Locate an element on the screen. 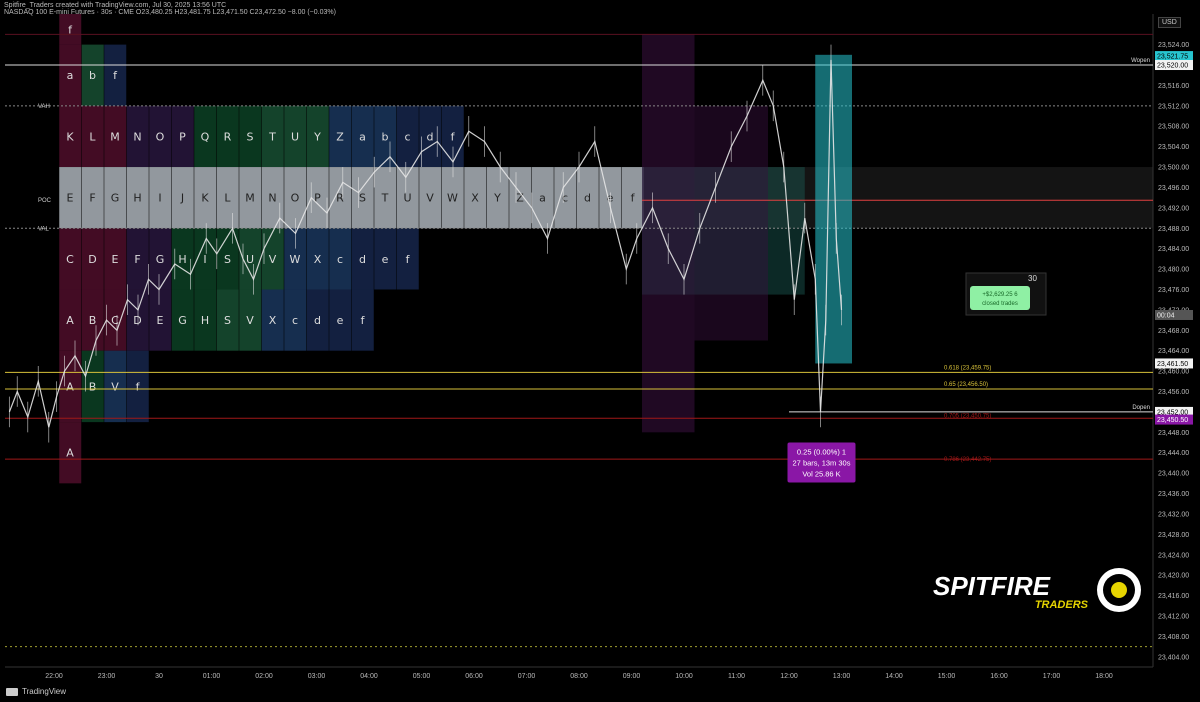 This screenshot has width=1200, height=702. tpo-letter: O is located at coordinates (295, 198).